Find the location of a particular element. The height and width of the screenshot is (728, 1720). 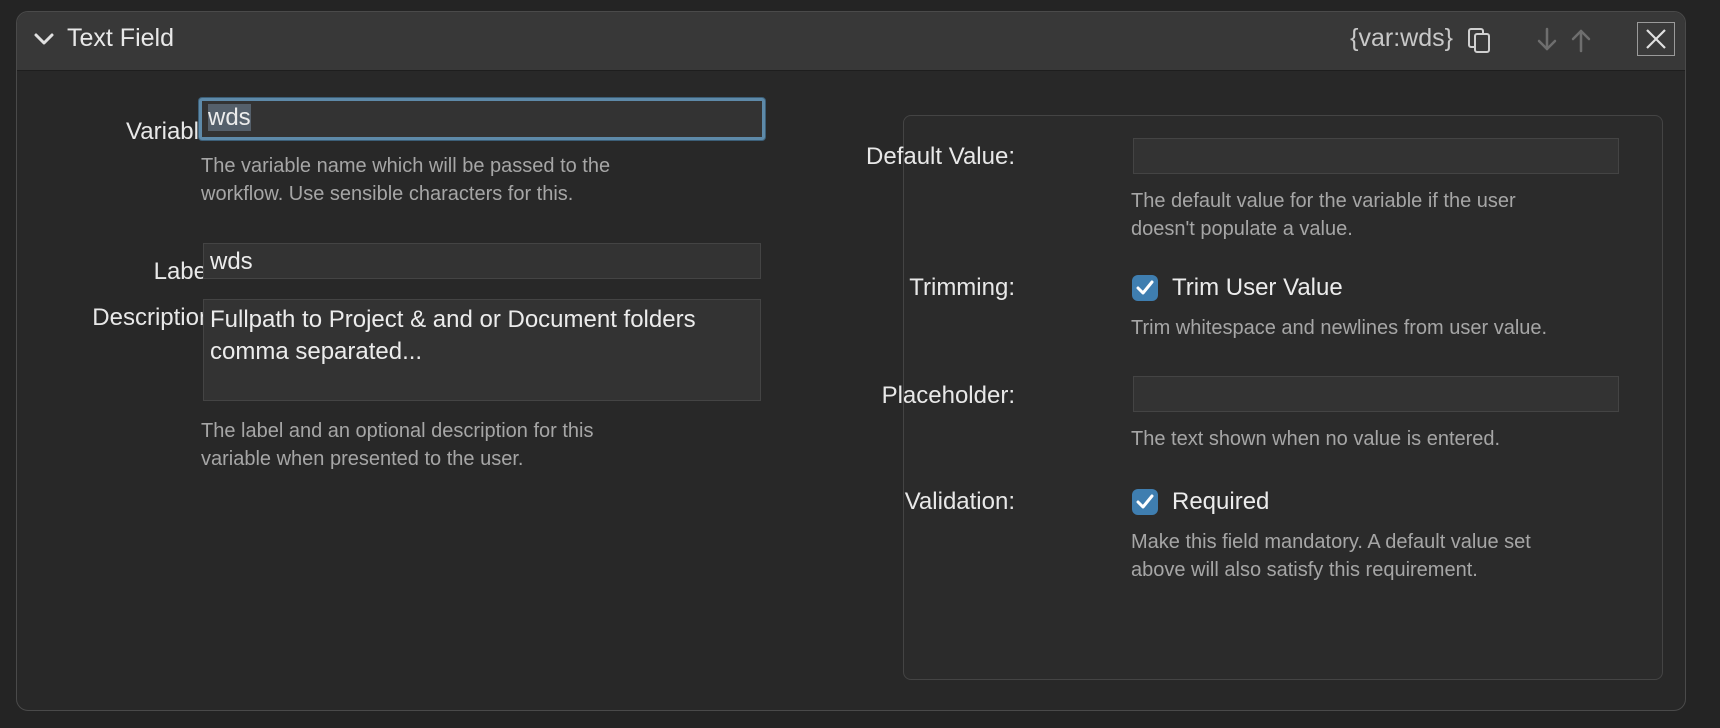

chevron-down-icon is located at coordinates (44, 39).